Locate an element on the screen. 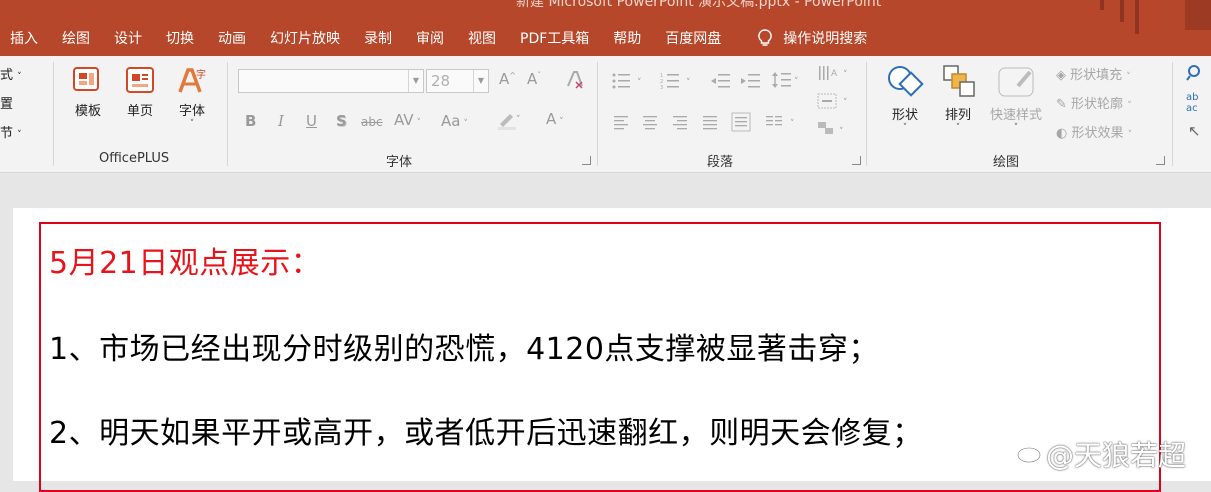 This screenshot has height=492, width=1211. clear-formatting-icon is located at coordinates (575, 81).